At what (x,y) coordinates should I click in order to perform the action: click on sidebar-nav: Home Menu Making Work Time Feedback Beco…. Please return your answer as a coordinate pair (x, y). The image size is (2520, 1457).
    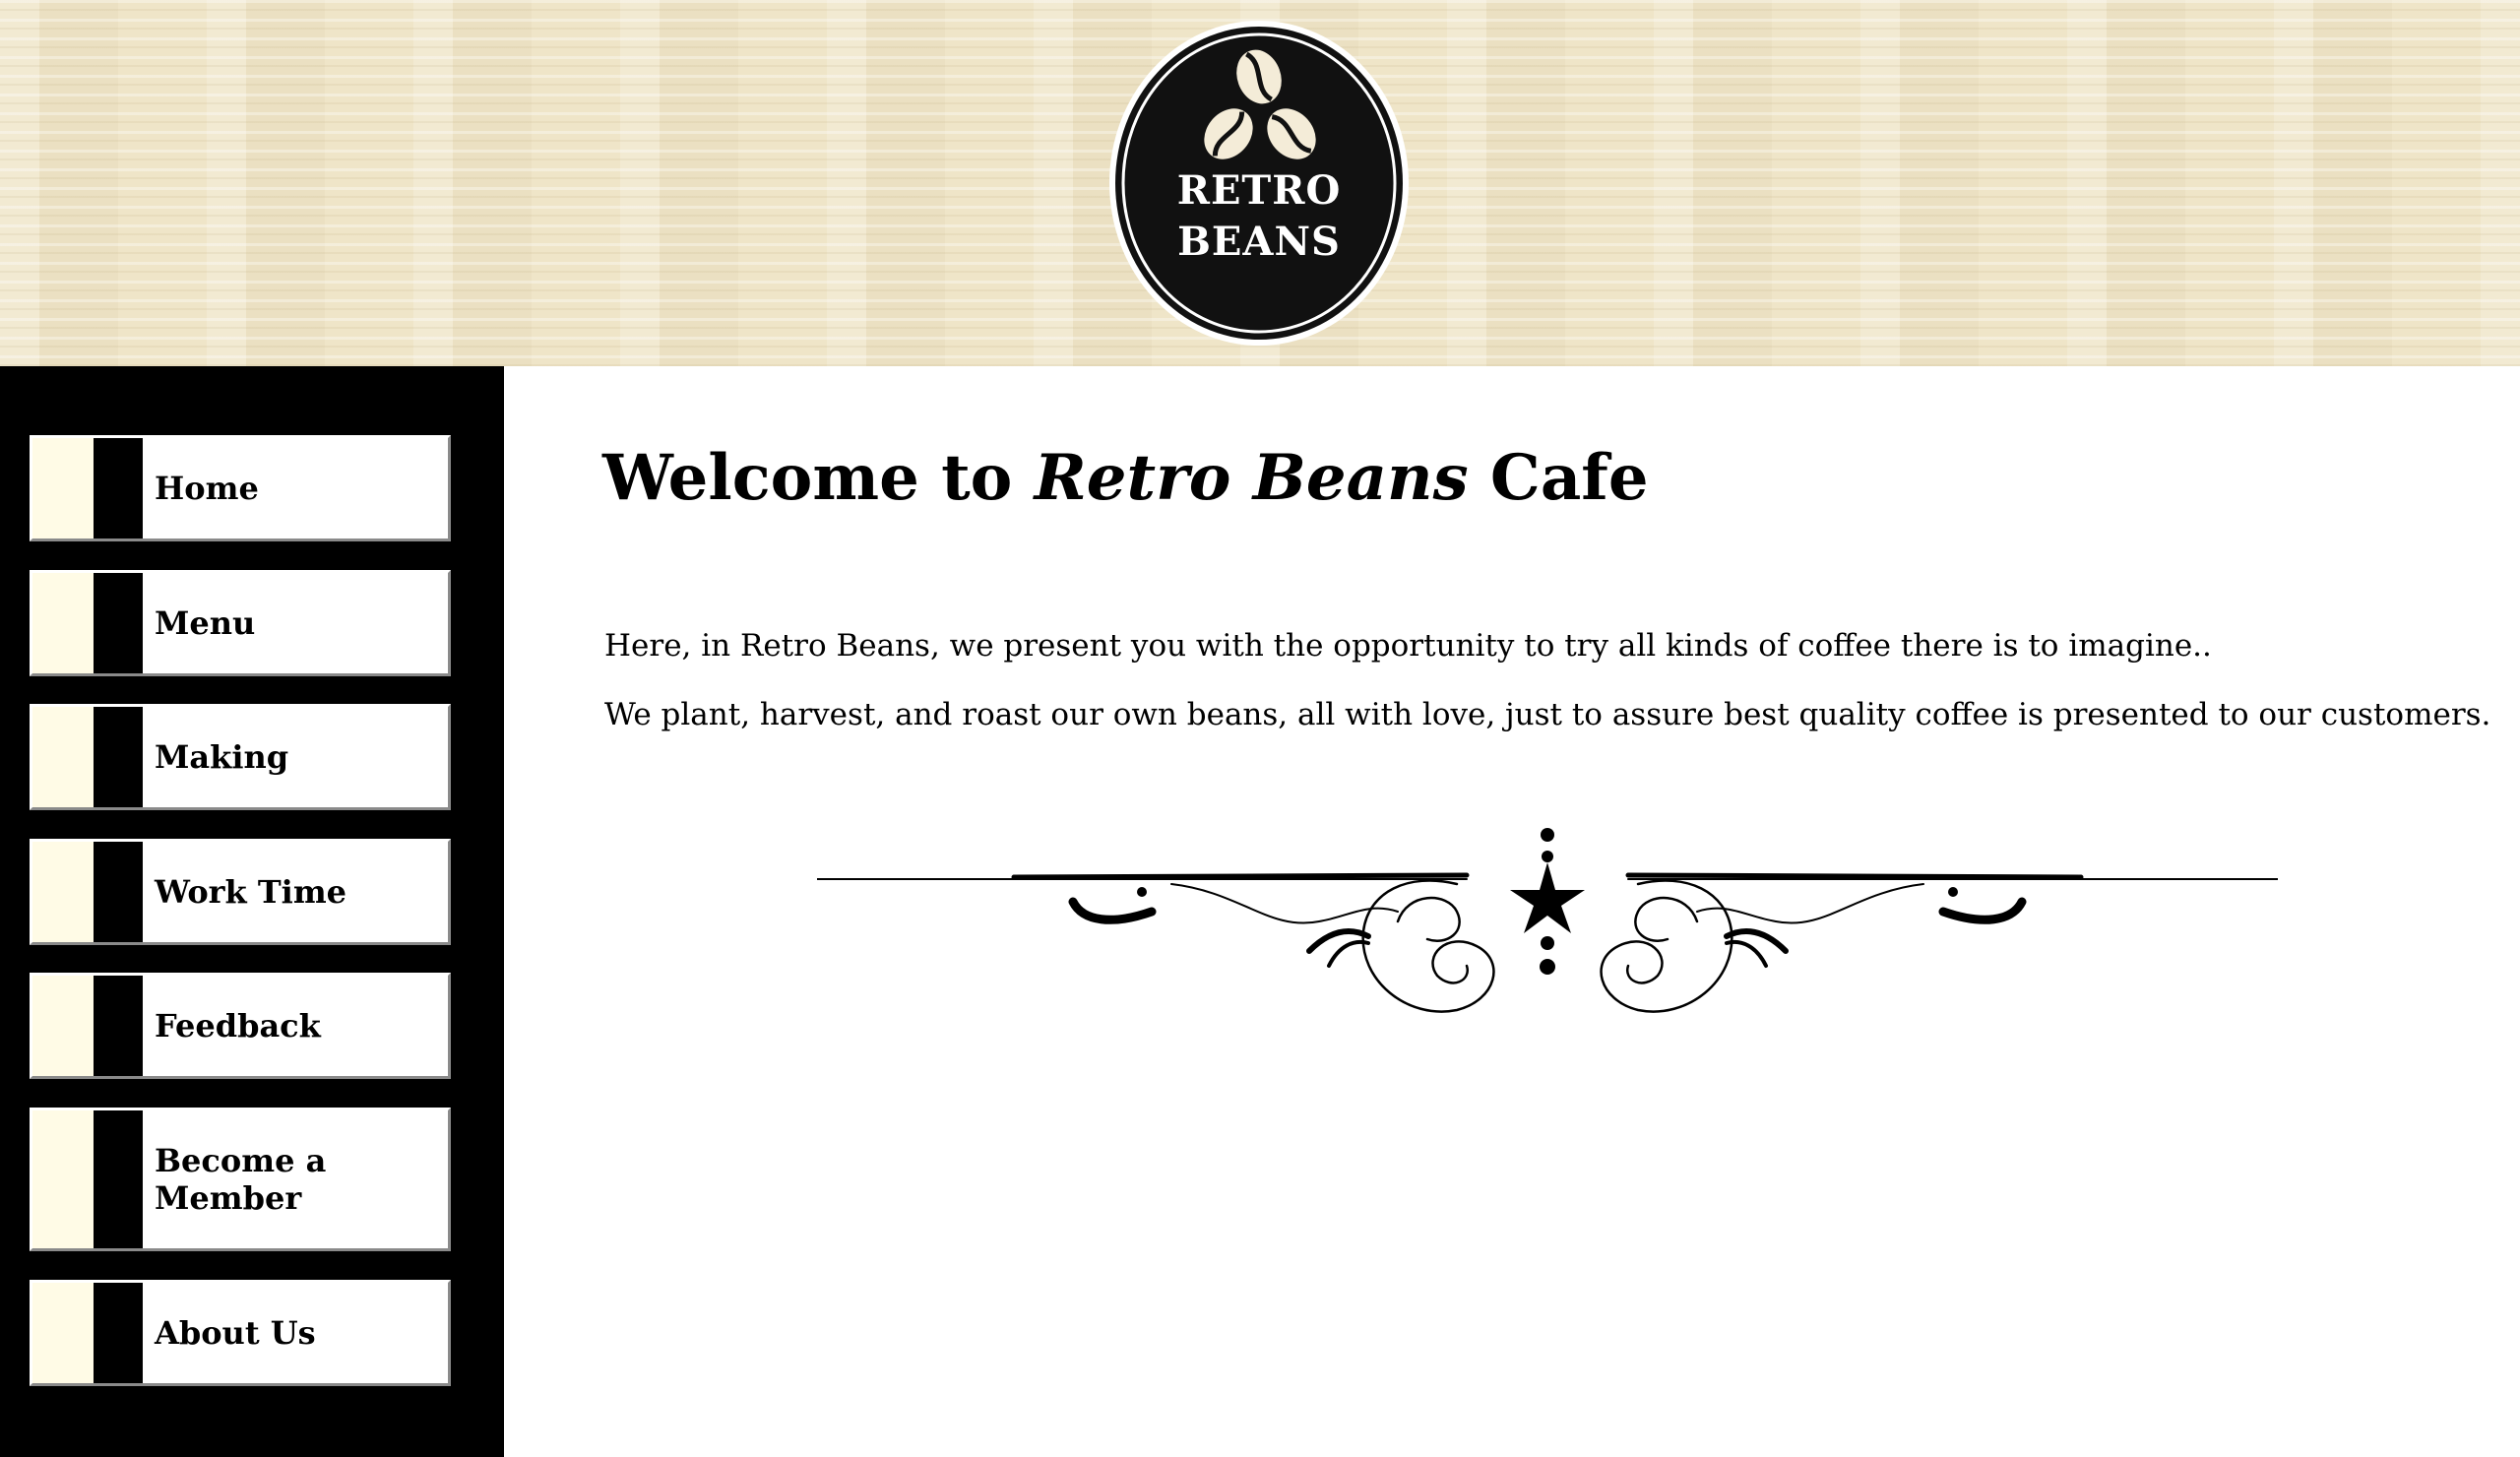
    Looking at the image, I should click on (252, 911).